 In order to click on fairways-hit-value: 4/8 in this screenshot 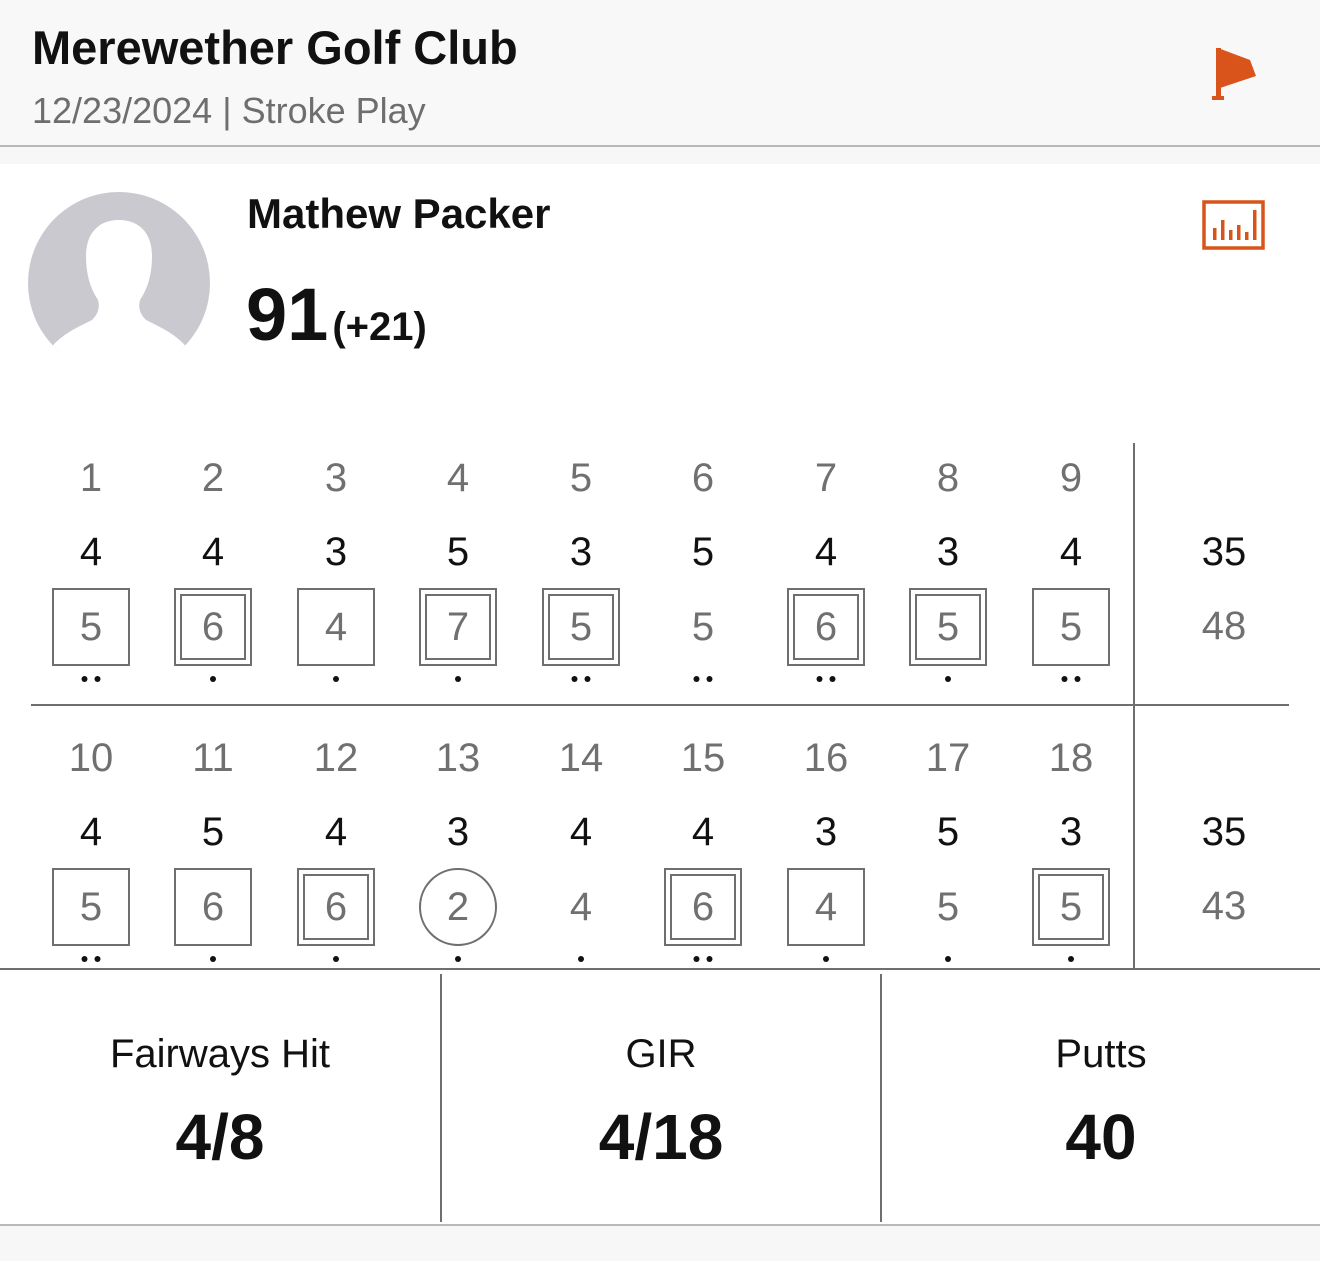, I will do `click(220, 1137)`.